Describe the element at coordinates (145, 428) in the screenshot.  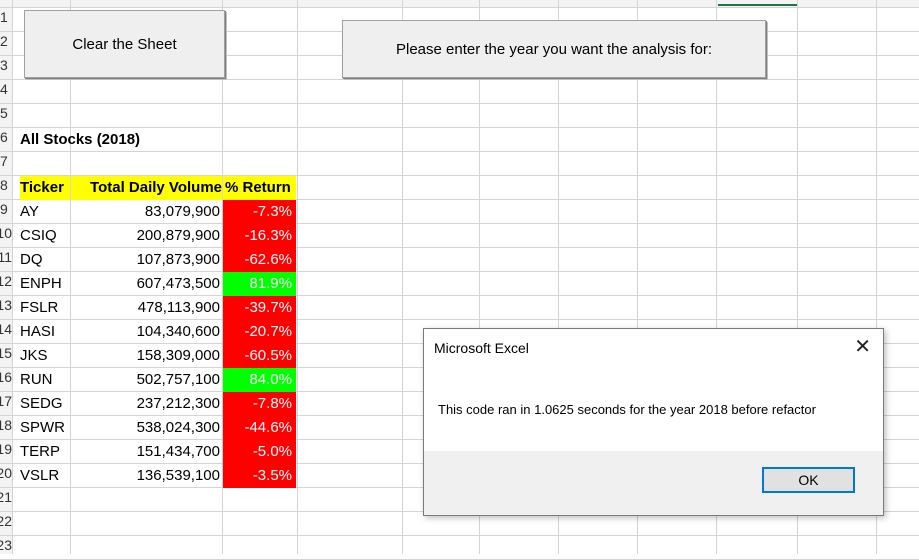
I see `volume-cell: 538,024,300` at that location.